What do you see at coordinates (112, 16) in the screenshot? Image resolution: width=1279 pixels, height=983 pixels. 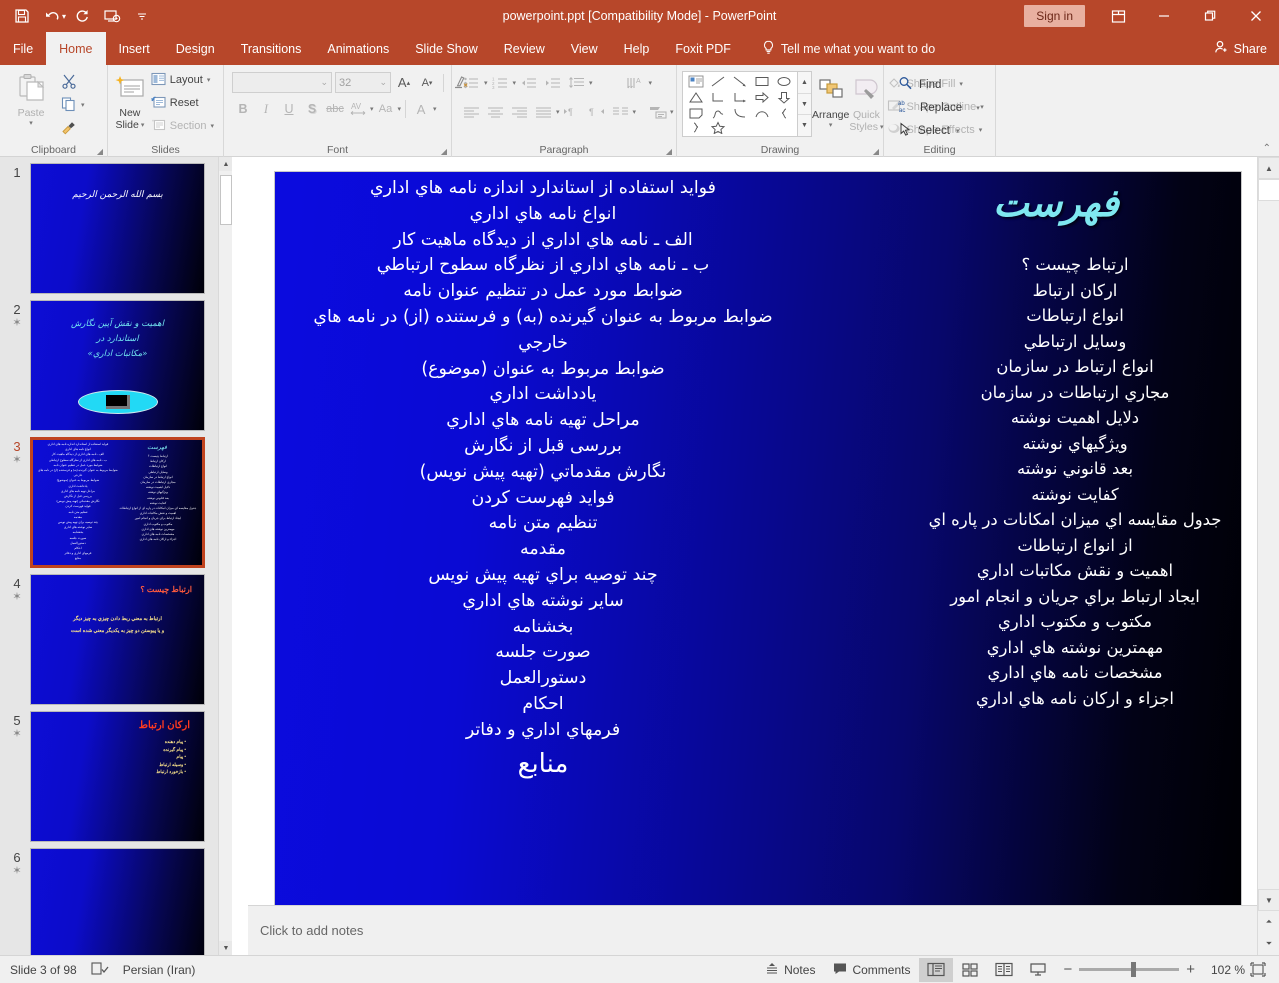 I see `start-slideshow-icon` at bounding box center [112, 16].